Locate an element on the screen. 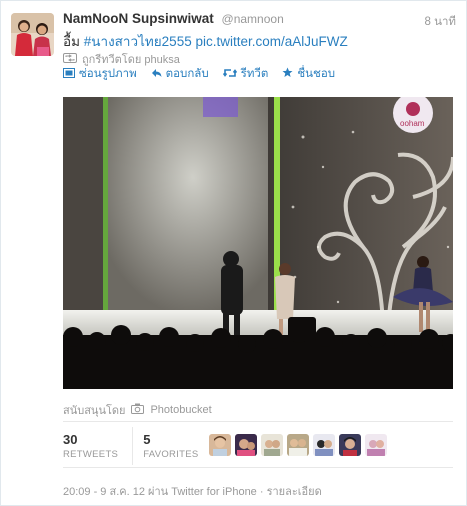  favorite-button: ชื่นชอบ is located at coordinates (308, 74).